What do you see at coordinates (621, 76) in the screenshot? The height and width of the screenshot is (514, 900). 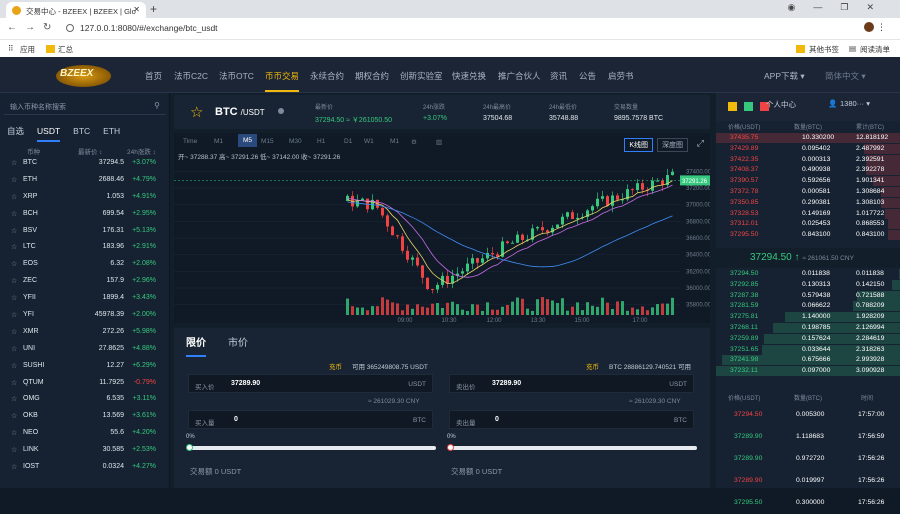 I see `nav-item-11: 启劳书` at bounding box center [621, 76].